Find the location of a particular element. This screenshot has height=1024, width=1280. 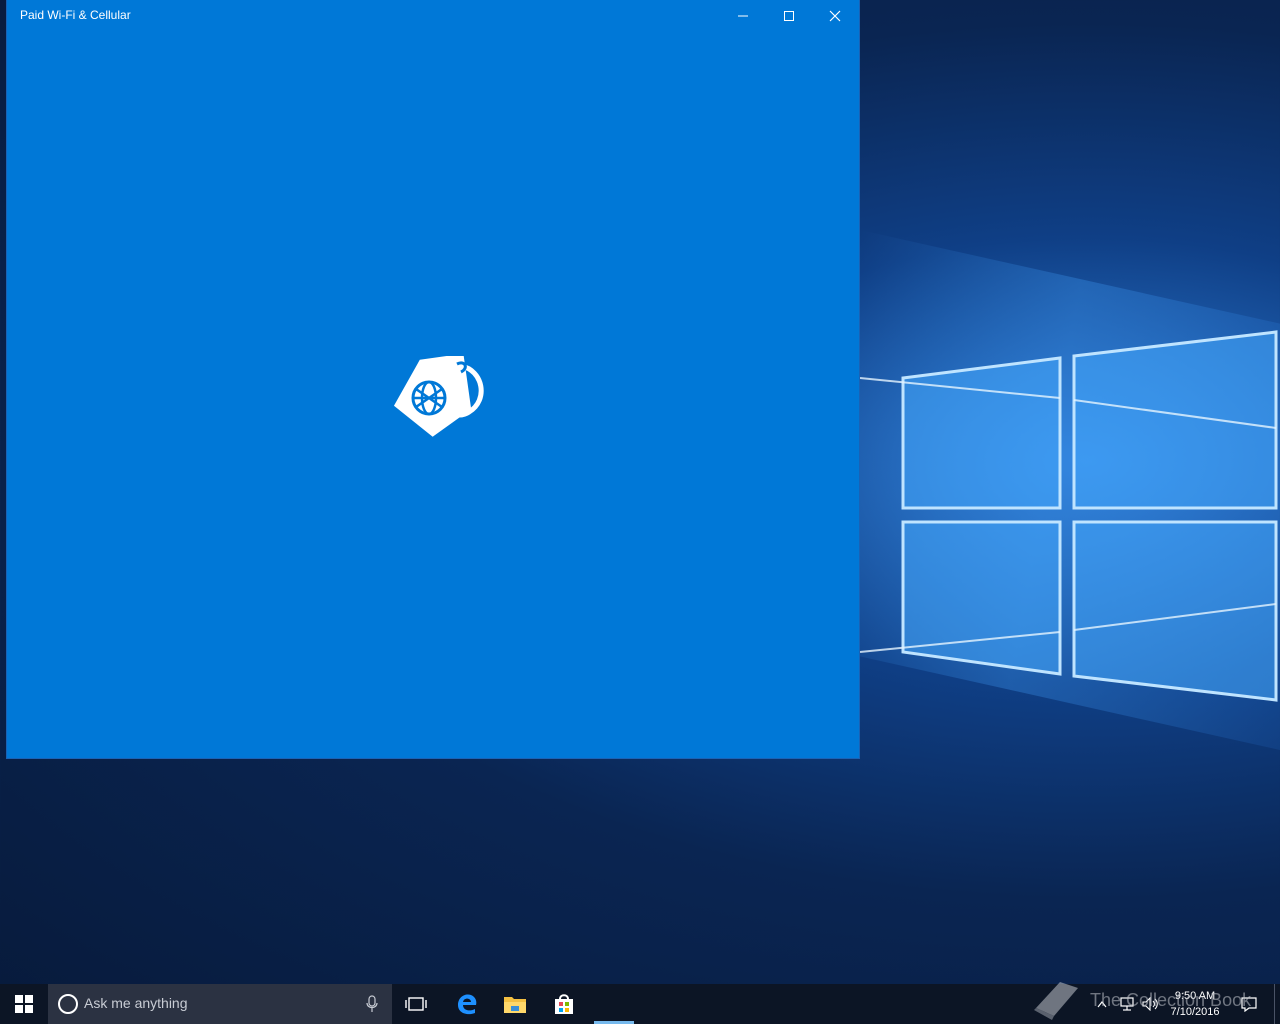

chevron-up-icon is located at coordinates (1102, 1004).